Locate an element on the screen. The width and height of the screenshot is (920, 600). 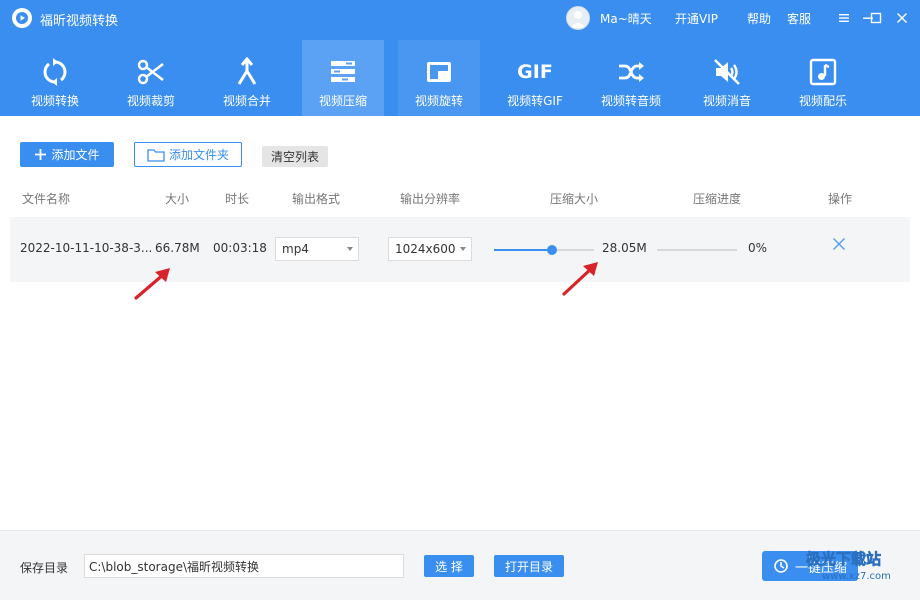
add-file-label: 添加文件 is located at coordinates (75, 155).